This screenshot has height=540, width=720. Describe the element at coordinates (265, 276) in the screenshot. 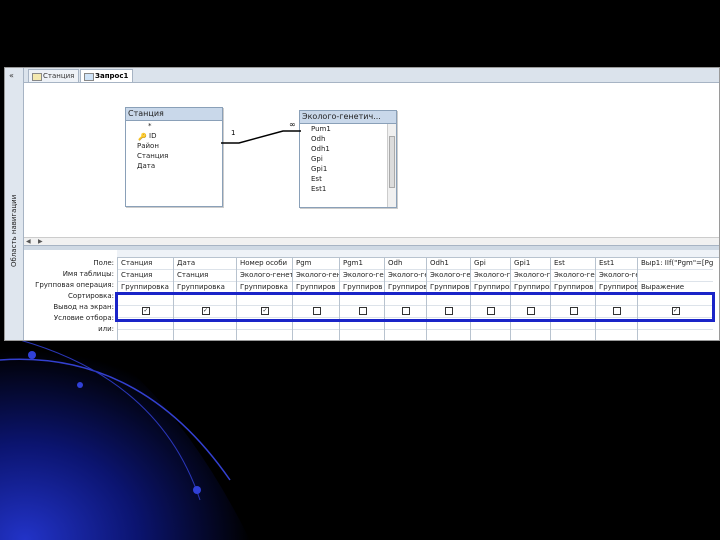

I see `table-cell: Эколого-генет` at that location.